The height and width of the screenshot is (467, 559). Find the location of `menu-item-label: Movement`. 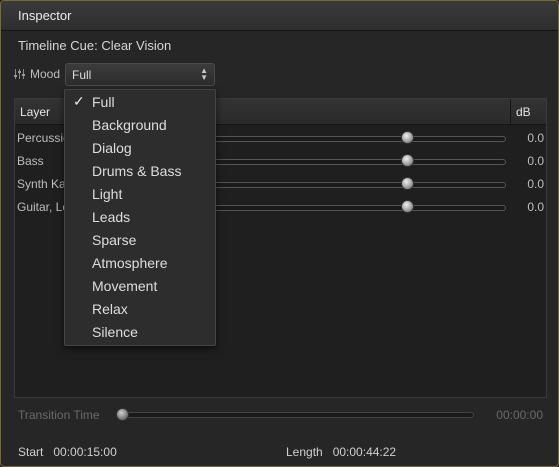

menu-item-label: Movement is located at coordinates (125, 286).